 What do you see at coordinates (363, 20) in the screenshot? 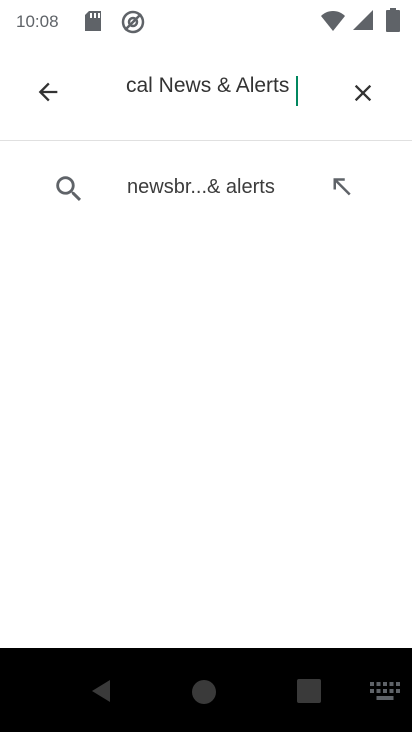
I see `signal-icon` at bounding box center [363, 20].